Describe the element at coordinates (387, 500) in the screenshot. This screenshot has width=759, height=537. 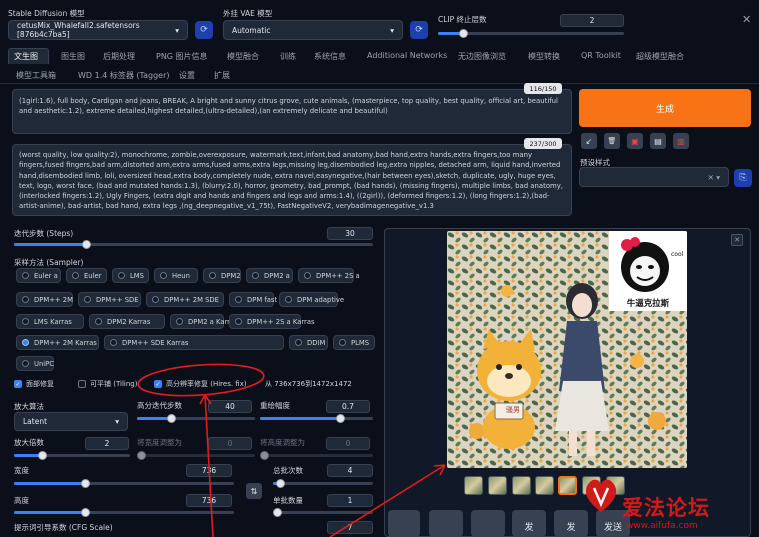
I see `annotation-arrow-line` at that location.